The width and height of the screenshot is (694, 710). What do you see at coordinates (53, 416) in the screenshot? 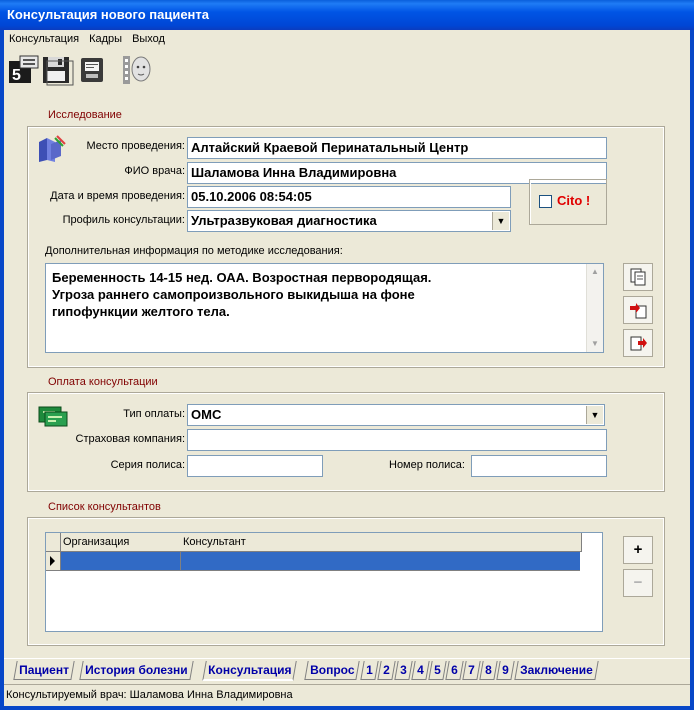
I see `payment-card-icon` at bounding box center [53, 416].